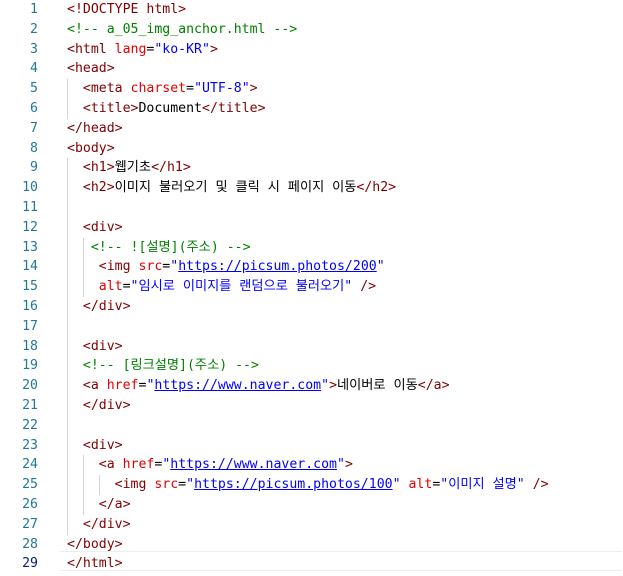 This screenshot has height=576, width=623. What do you see at coordinates (30, 425) in the screenshot?
I see `line-number: 22` at bounding box center [30, 425].